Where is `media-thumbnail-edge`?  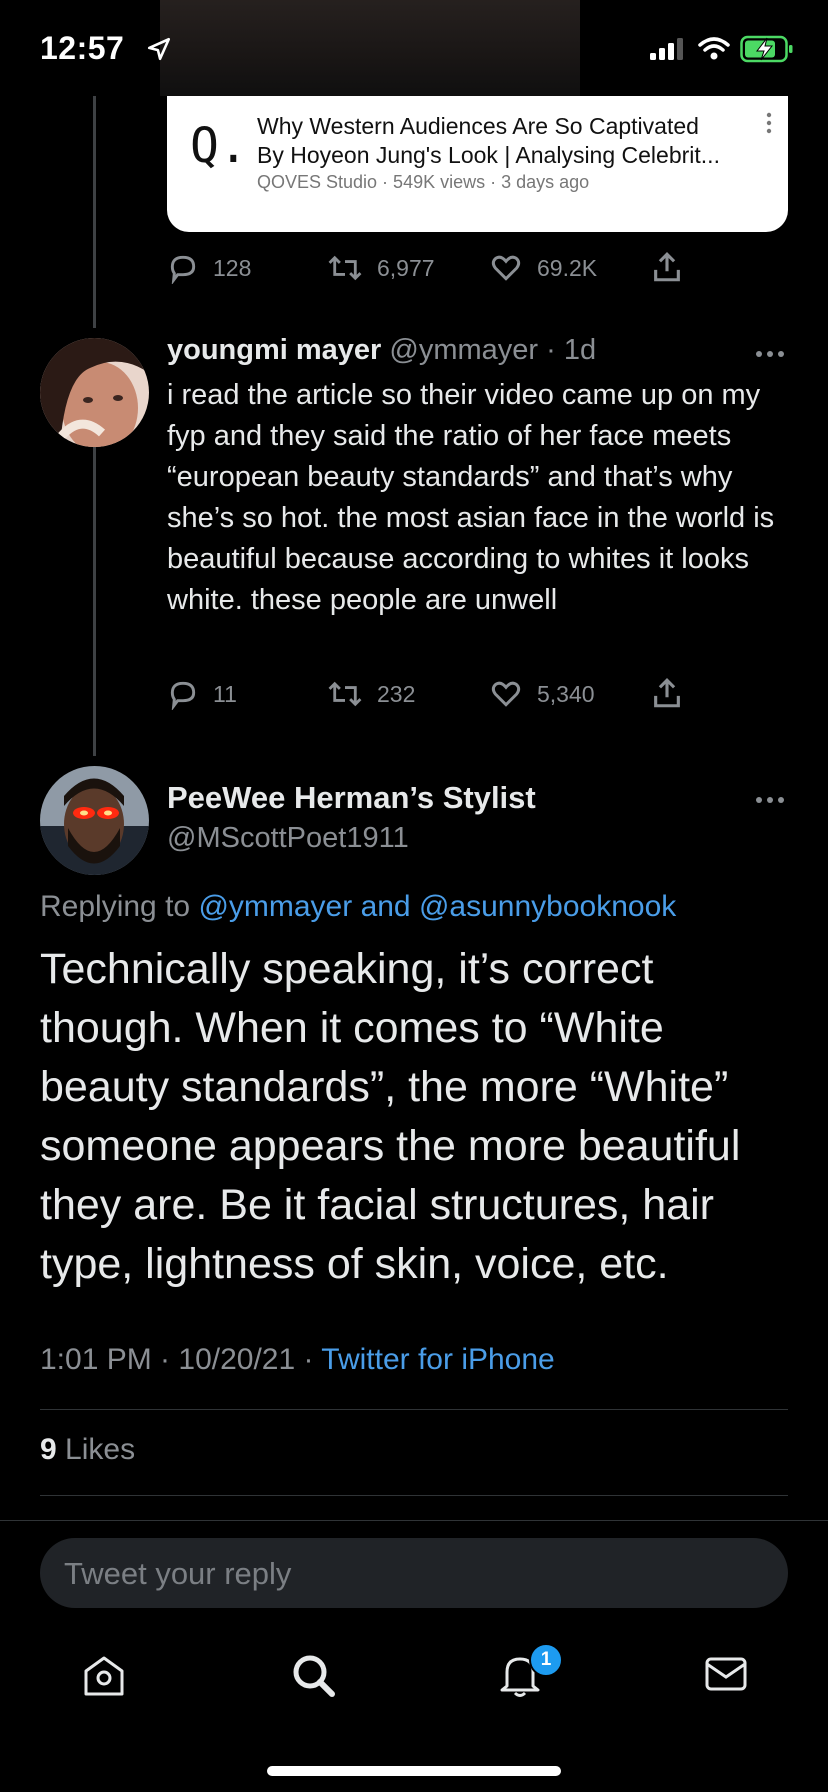
media-thumbnail-edge is located at coordinates (370, 48).